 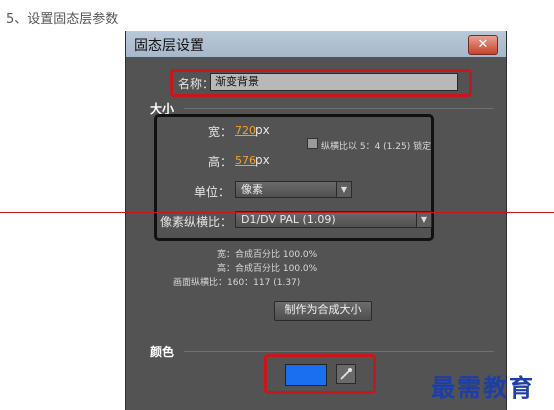 I want to click on info-width: 宽：合成百分比 100.0%, so click(x=267, y=255).